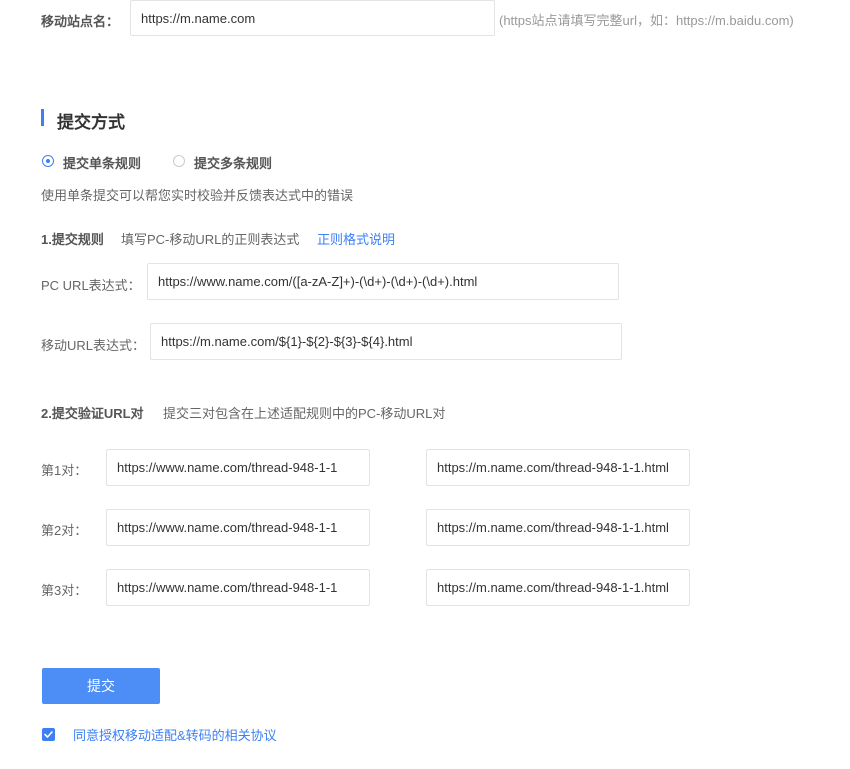  I want to click on radio-single-label: 提交单条规则, so click(102, 163).